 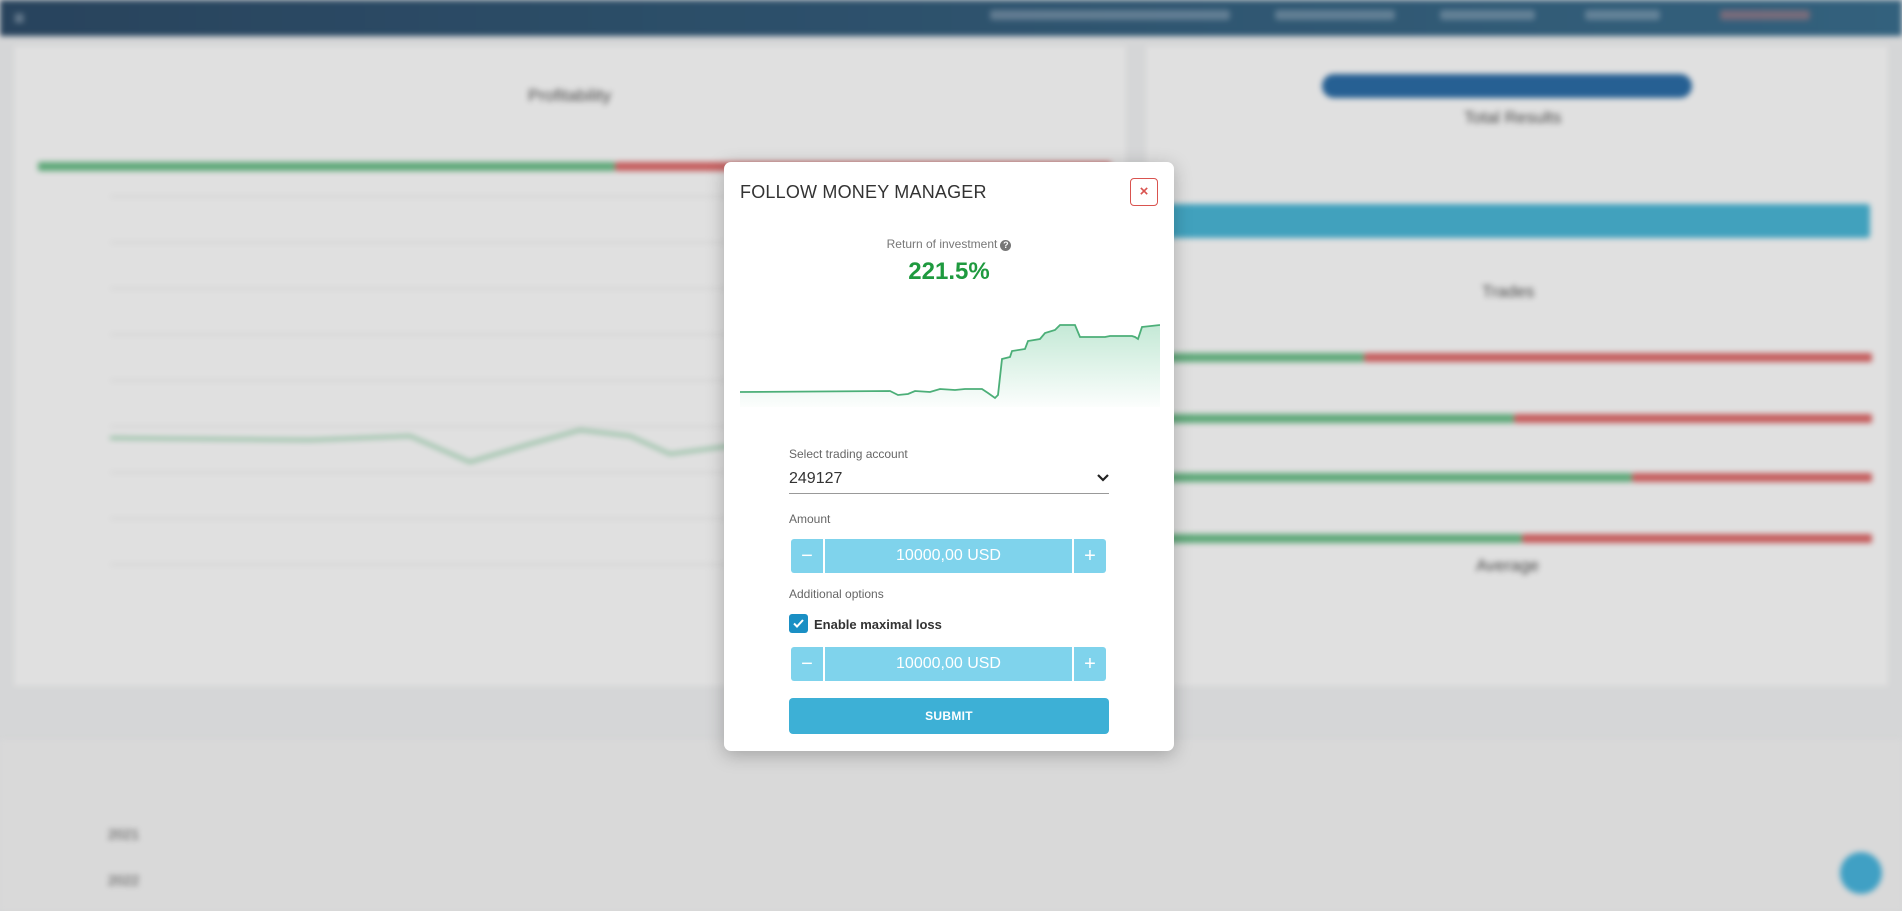 What do you see at coordinates (807, 664) in the screenshot?
I see `max-loss-decrease-button: −` at bounding box center [807, 664].